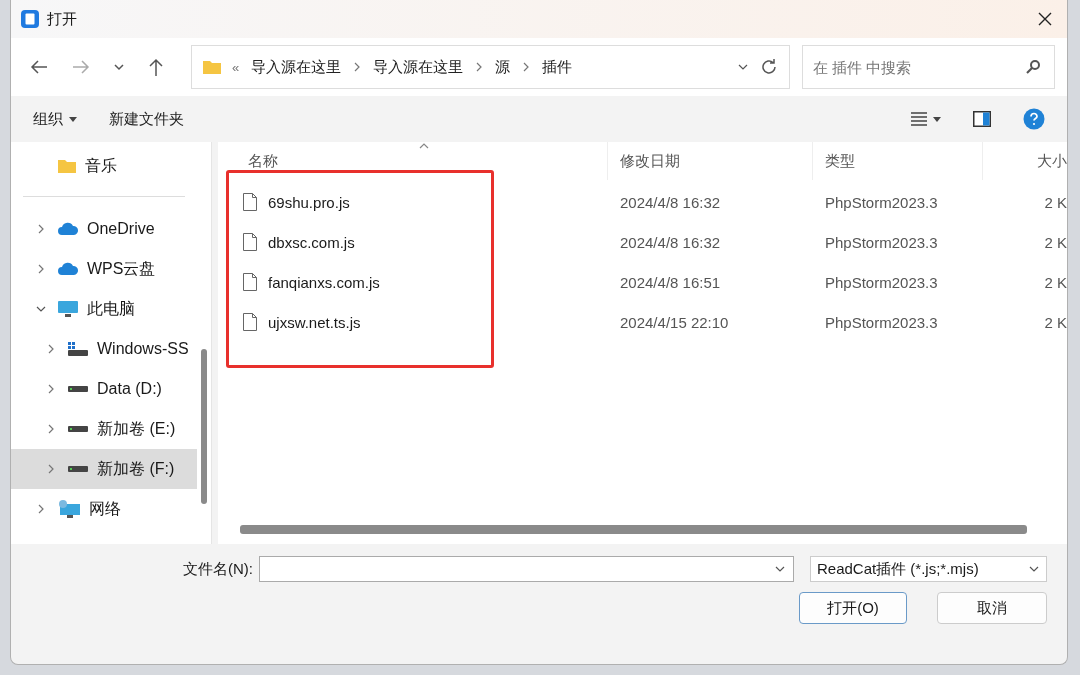 This screenshot has width=1080, height=675. What do you see at coordinates (710, 161) in the screenshot?
I see `column-header: 修改日期` at bounding box center [710, 161].